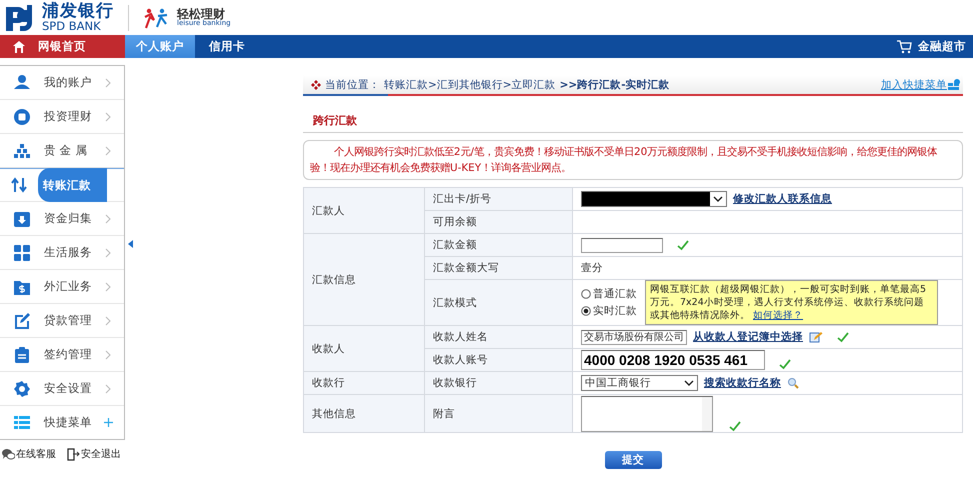  What do you see at coordinates (633, 160) in the screenshot?
I see `notice-text: 个人网银跨行实时汇款低至2元/笔，贵宾免费！移动证书版不受单日20万元额度限制，且交易不受手机接收短信影响，给您更佳的网银体验！现在办理还有机会免费获赠U-KEY！详询各营业网点。` at bounding box center [633, 160].